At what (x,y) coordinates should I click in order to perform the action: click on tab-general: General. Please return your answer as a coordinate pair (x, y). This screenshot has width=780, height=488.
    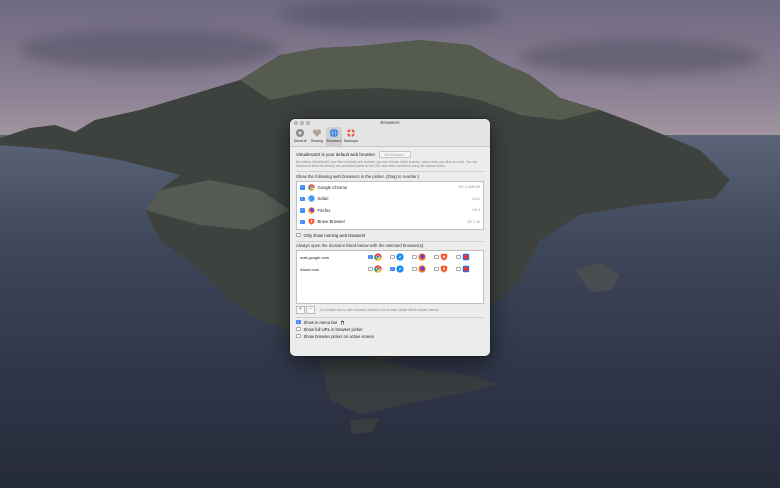
    Looking at the image, I should click on (300, 136).